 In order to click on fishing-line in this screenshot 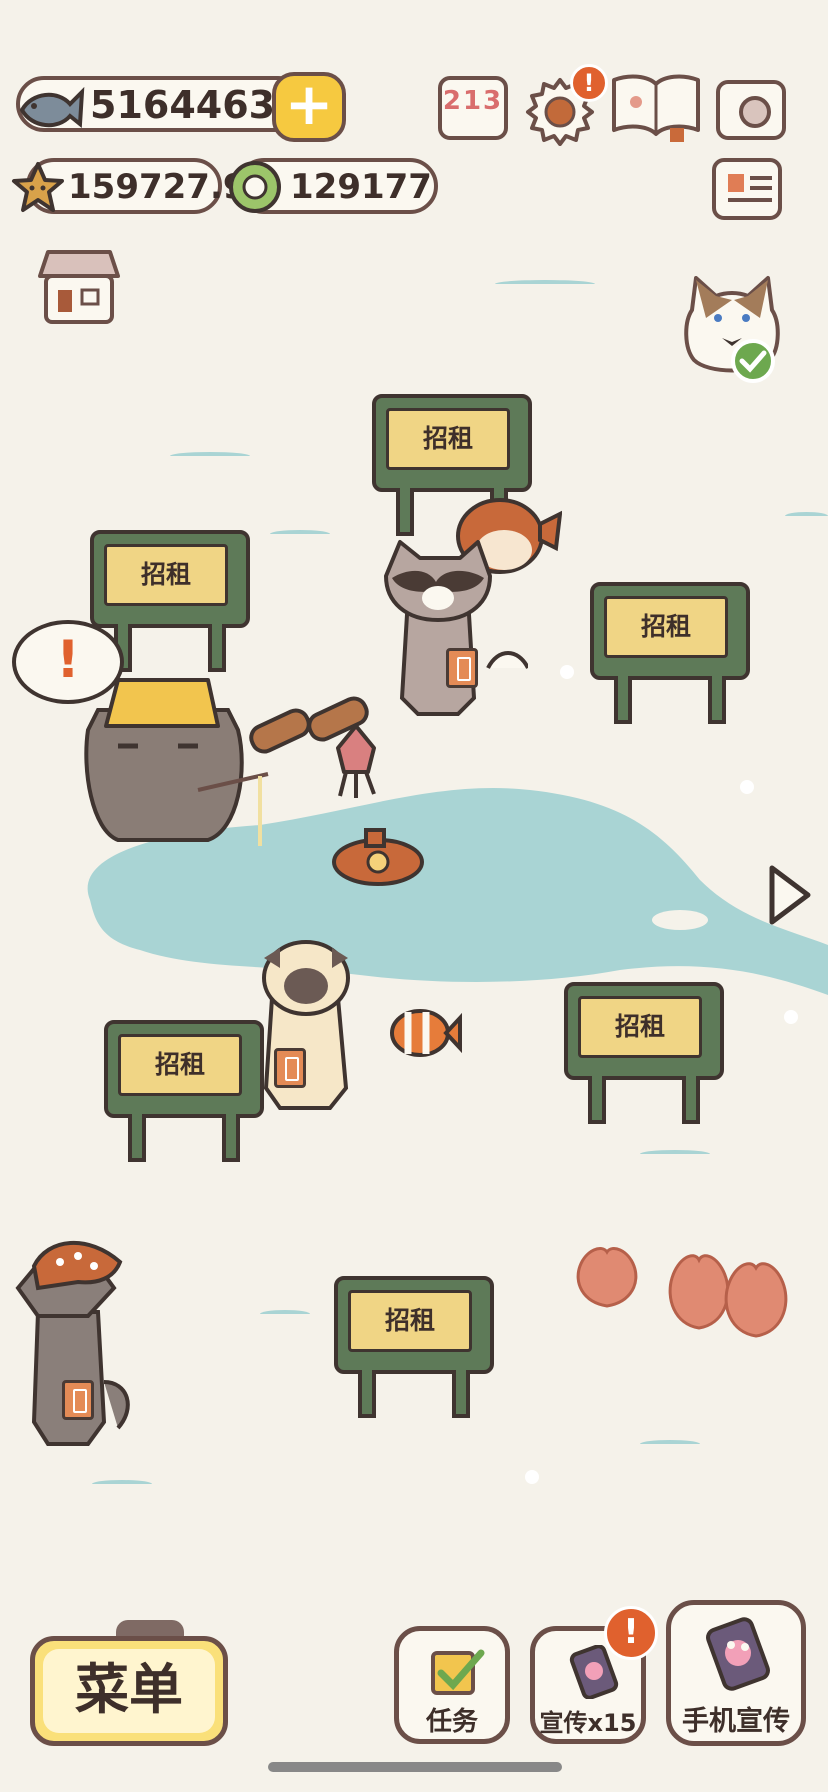, I will do `click(260, 811)`.